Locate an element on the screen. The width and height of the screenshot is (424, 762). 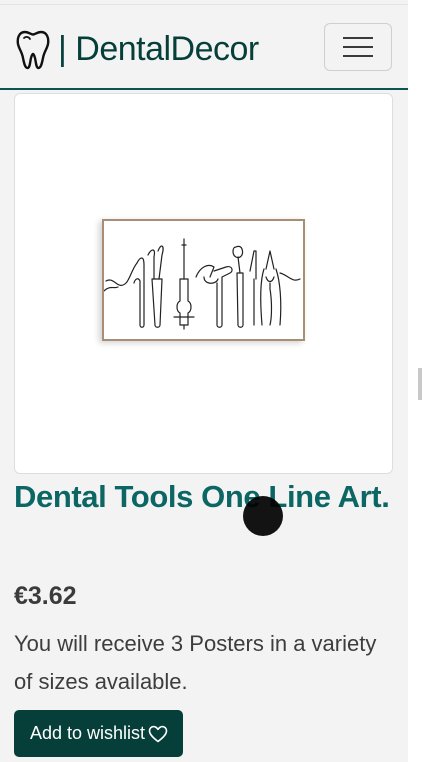
touch-cursor-indicator is located at coordinates (263, 516).